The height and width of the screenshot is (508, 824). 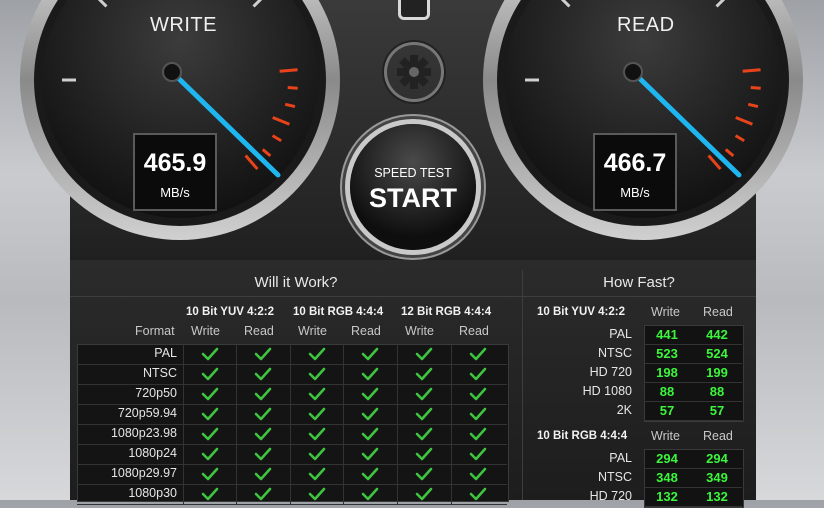 I want to click on write-gauge-label: WRITE, so click(x=183, y=25).